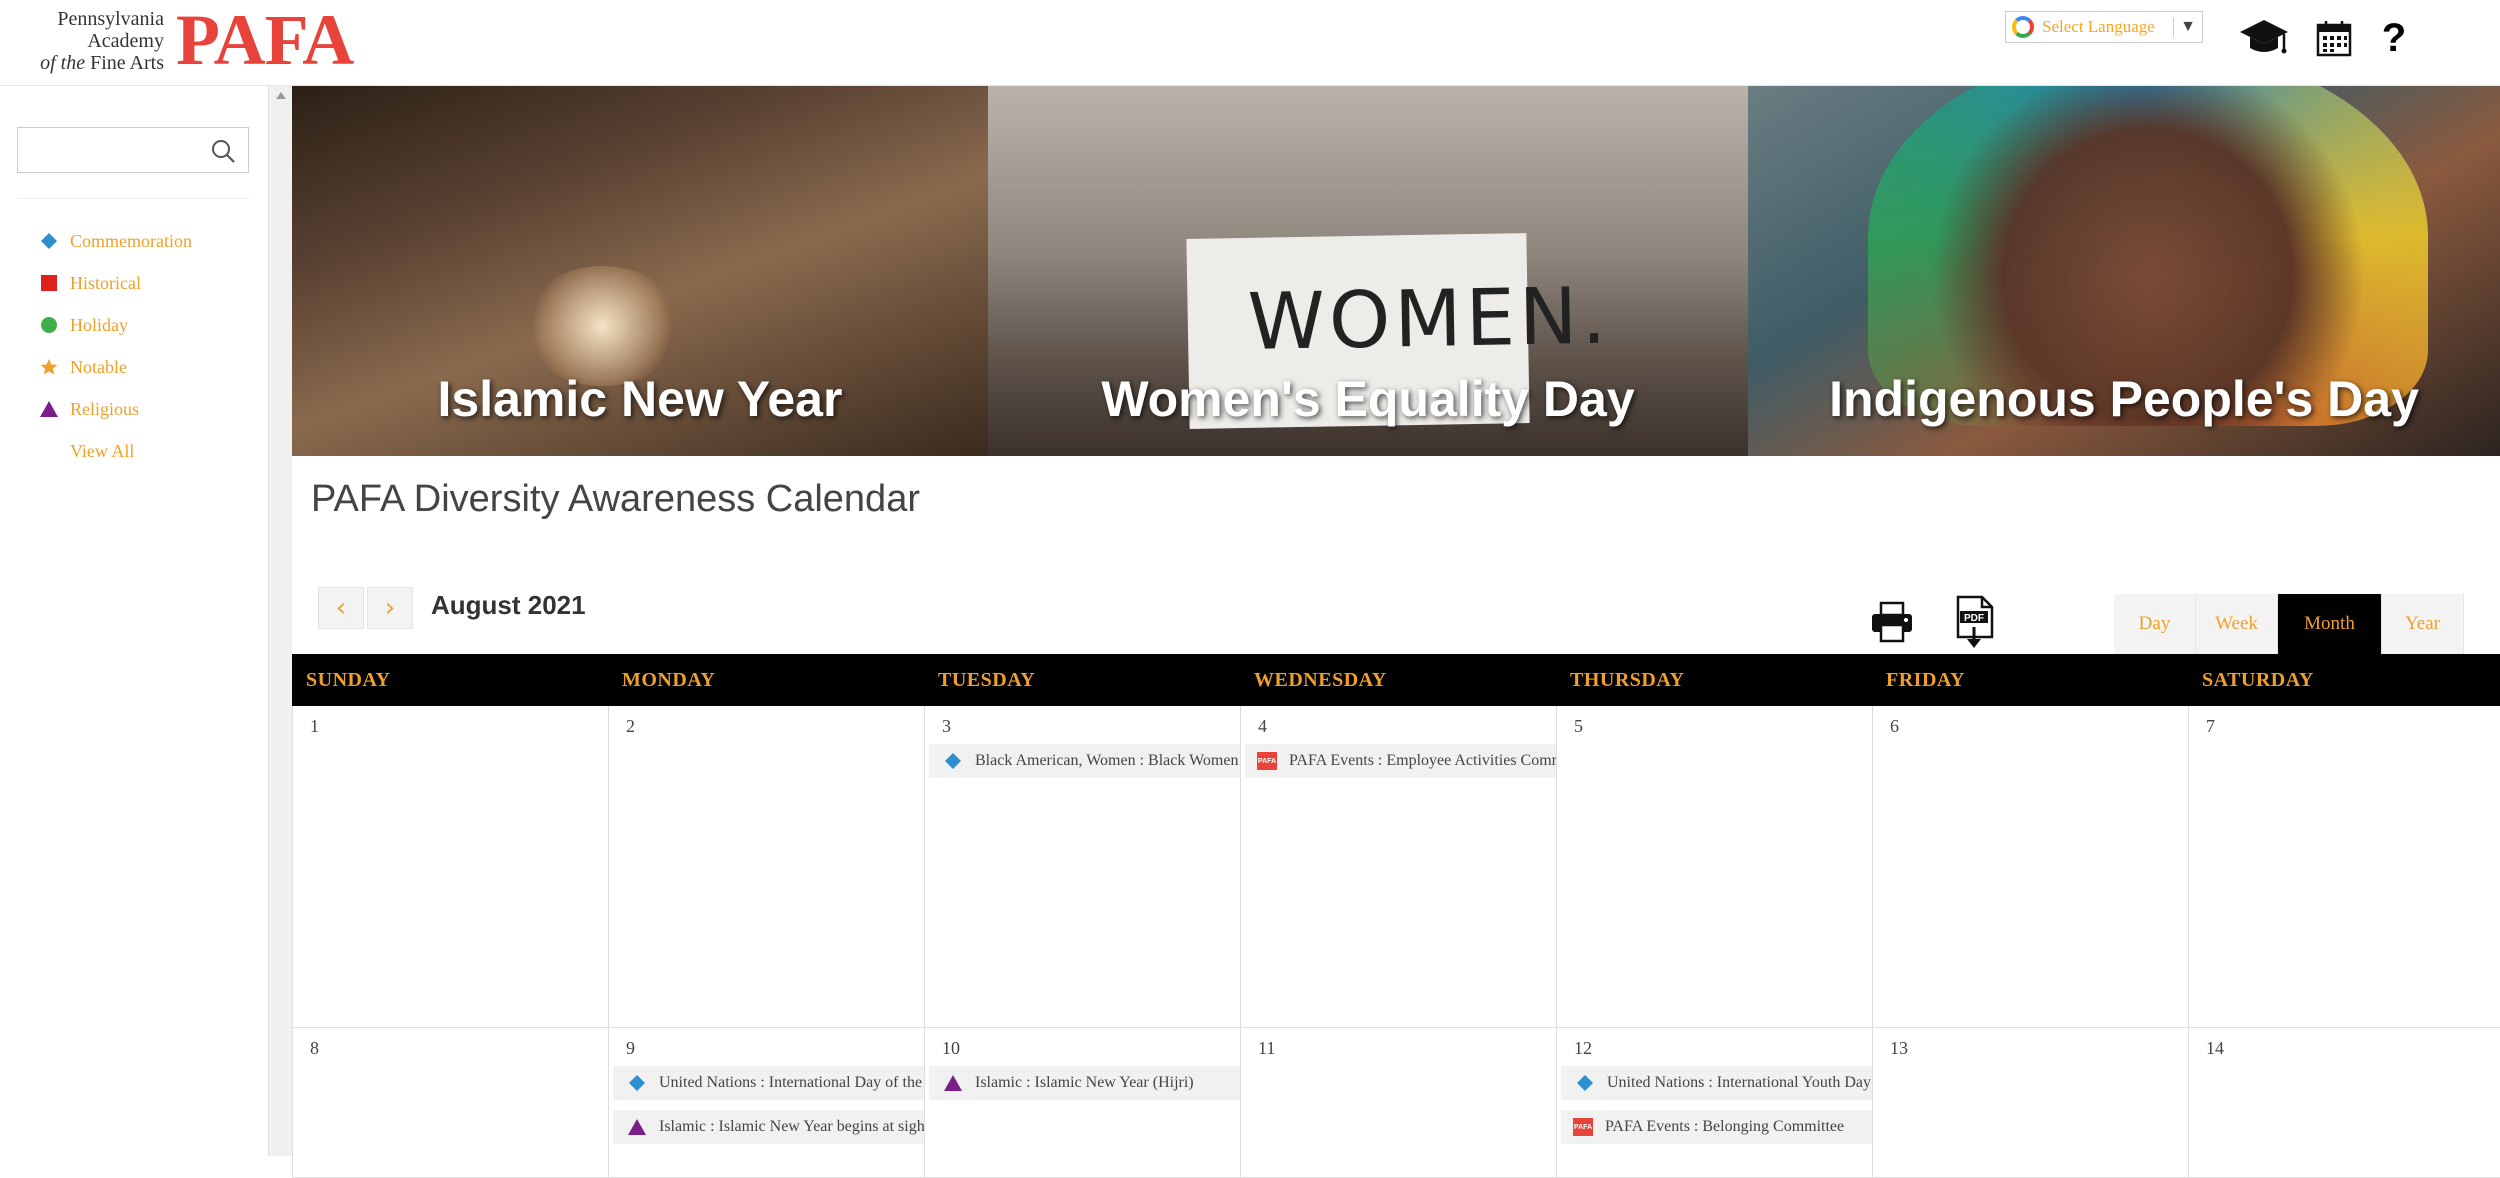 This screenshot has height=1178, width=2500. Describe the element at coordinates (951, 1048) in the screenshot. I see `day-number: 10` at that location.